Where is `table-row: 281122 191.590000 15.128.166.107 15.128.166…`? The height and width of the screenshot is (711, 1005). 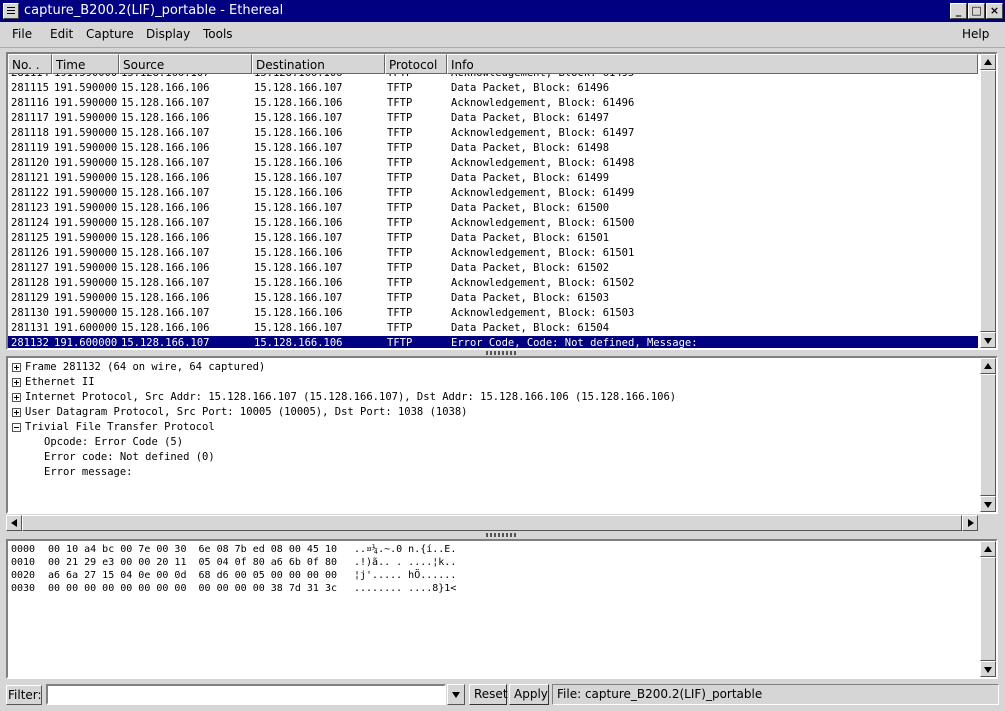
table-row: 281122 191.590000 15.128.166.107 15.128.166… is located at coordinates (493, 193).